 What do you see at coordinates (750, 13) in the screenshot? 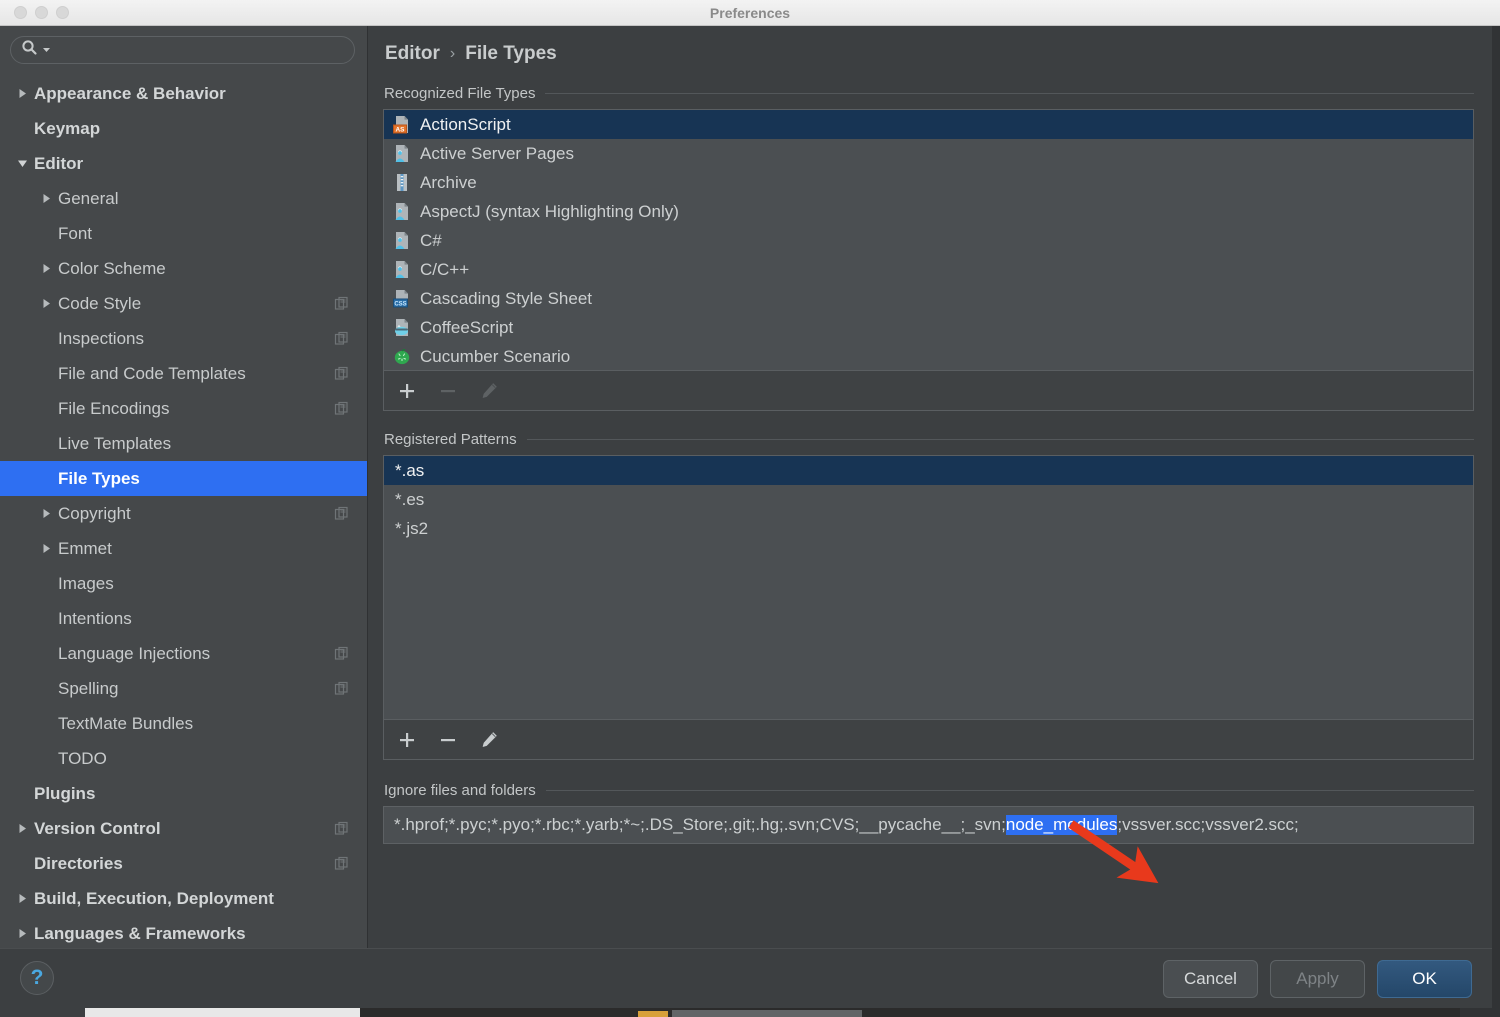
I see `window-title: Preferences` at bounding box center [750, 13].